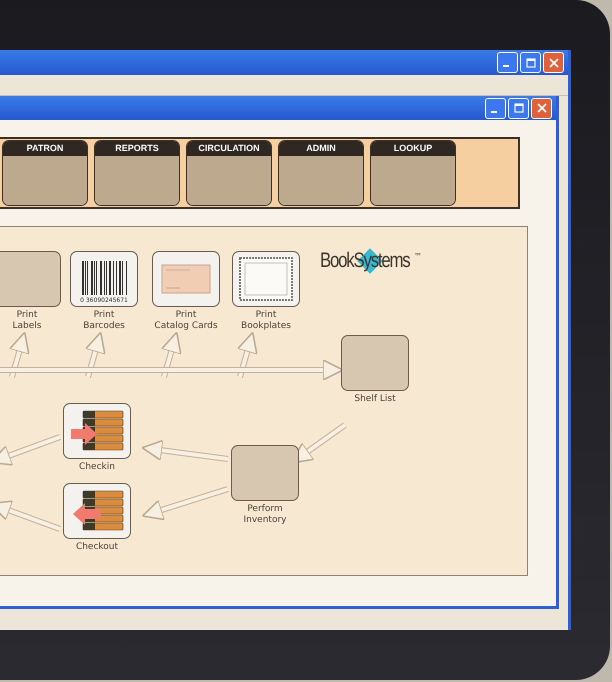 This screenshot has width=612, height=682. I want to click on bookplate-button, so click(266, 279).